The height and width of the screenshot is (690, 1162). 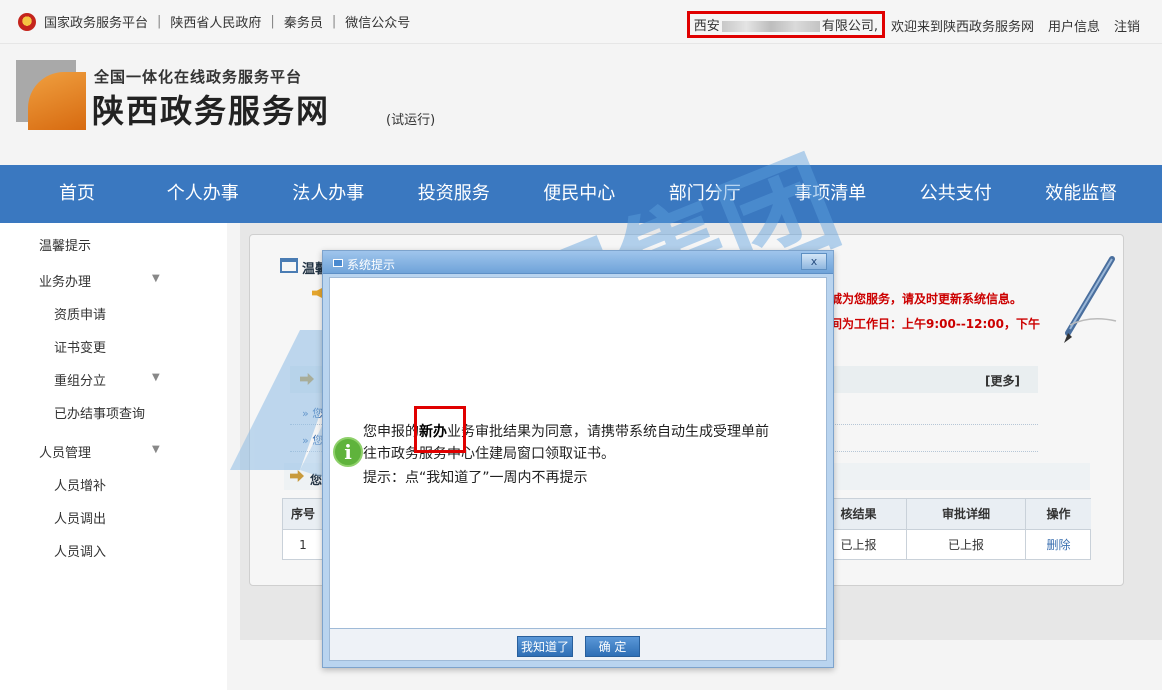 What do you see at coordinates (411, 120) in the screenshot?
I see `trial-label: (试运行)` at bounding box center [411, 120].